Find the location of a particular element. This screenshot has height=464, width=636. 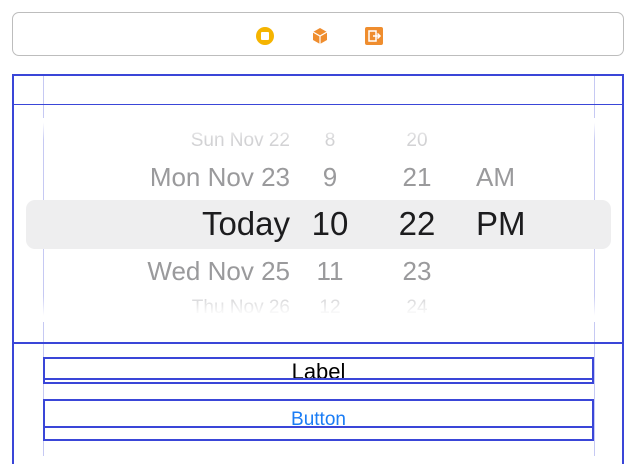

date-picker-bottom-edge is located at coordinates (318, 343).